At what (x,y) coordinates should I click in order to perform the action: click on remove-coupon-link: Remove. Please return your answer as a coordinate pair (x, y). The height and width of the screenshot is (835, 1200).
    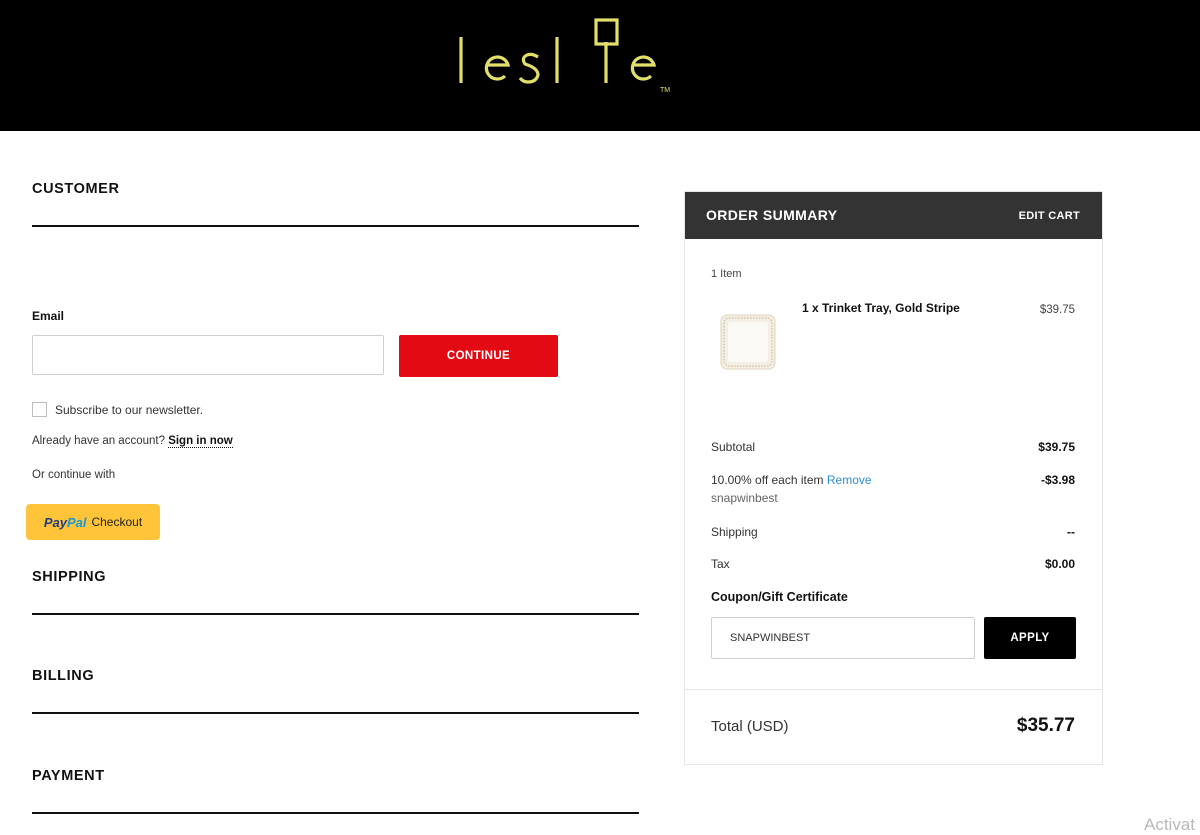
    Looking at the image, I should click on (849, 480).